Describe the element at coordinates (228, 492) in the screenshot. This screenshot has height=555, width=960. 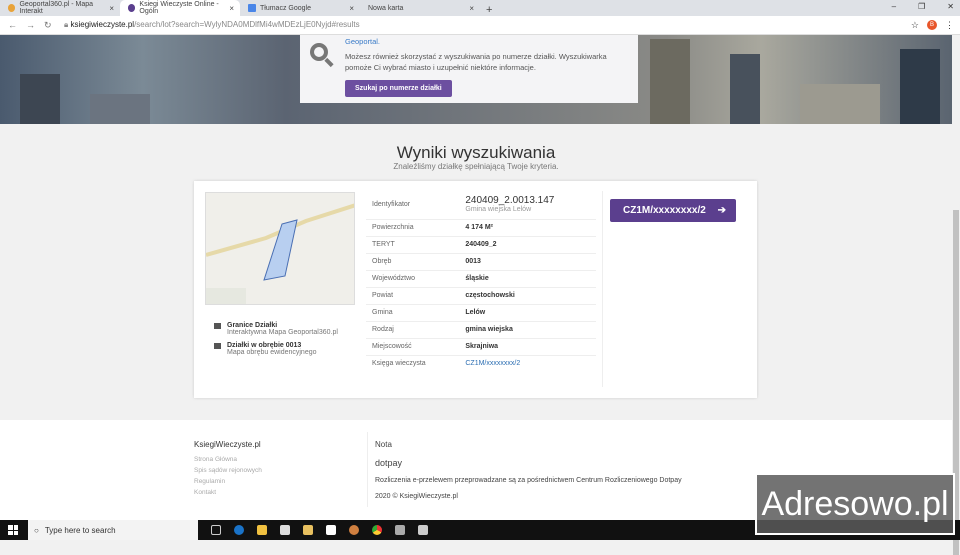
I see `footer-link-contact: Kontakt` at that location.